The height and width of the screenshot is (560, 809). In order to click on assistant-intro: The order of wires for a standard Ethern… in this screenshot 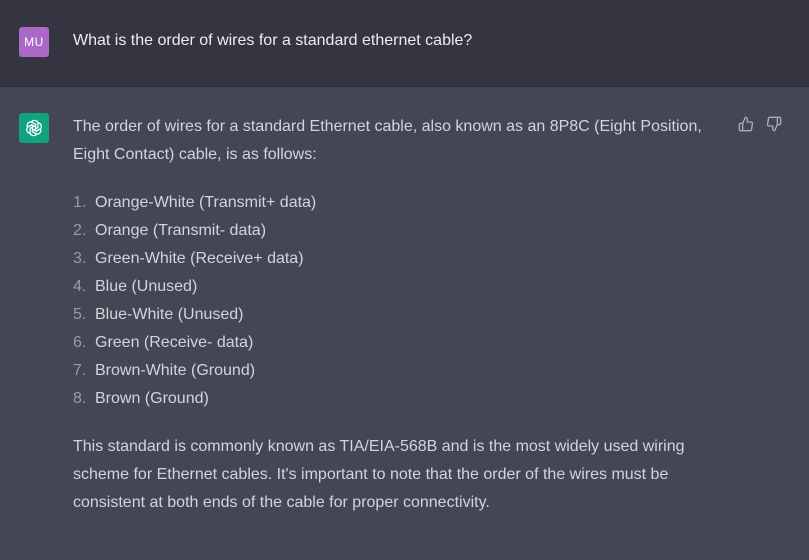, I will do `click(387, 140)`.